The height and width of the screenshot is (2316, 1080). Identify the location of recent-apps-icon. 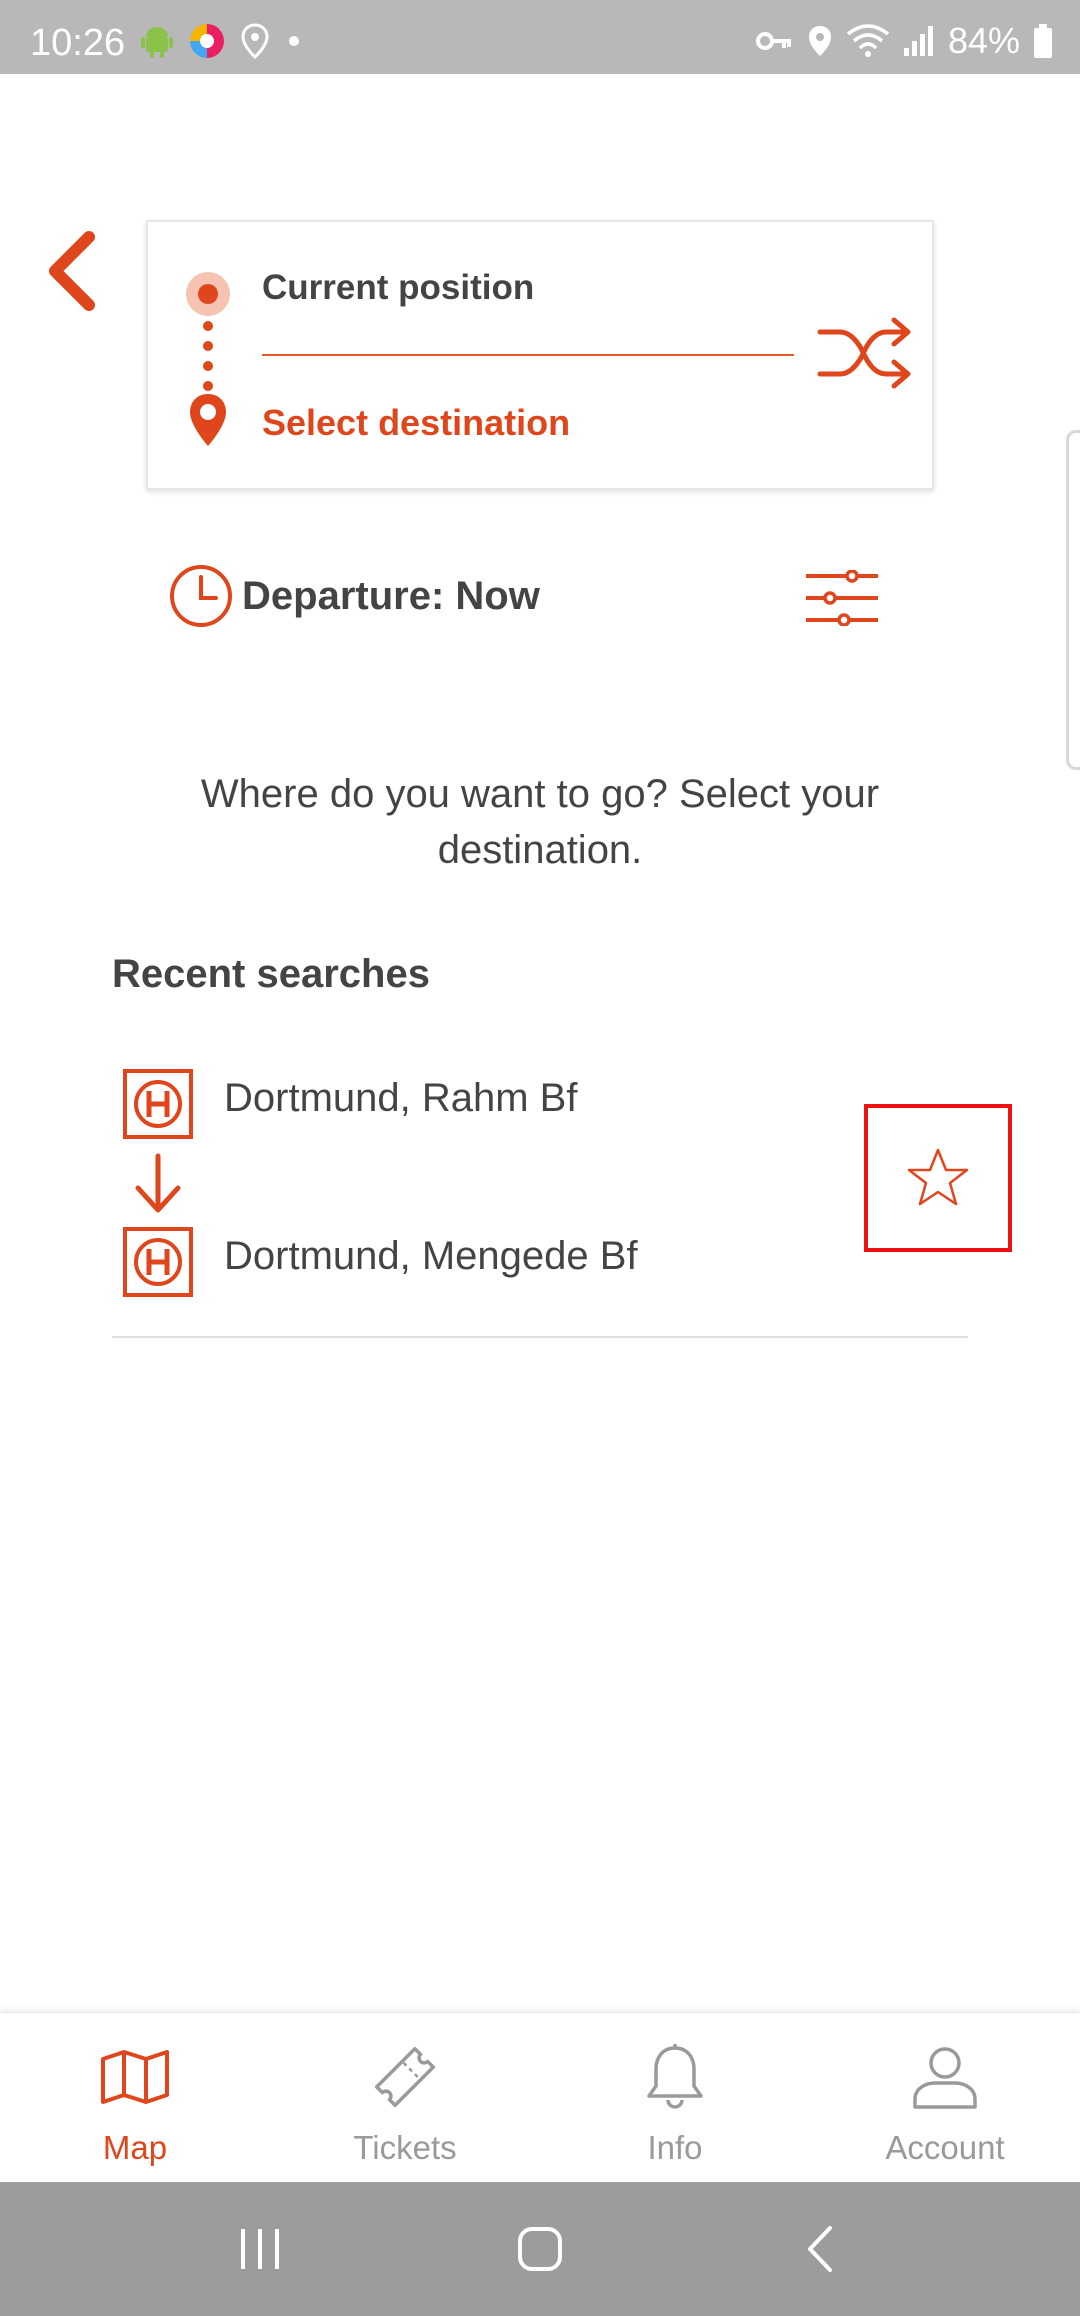
(260, 2249).